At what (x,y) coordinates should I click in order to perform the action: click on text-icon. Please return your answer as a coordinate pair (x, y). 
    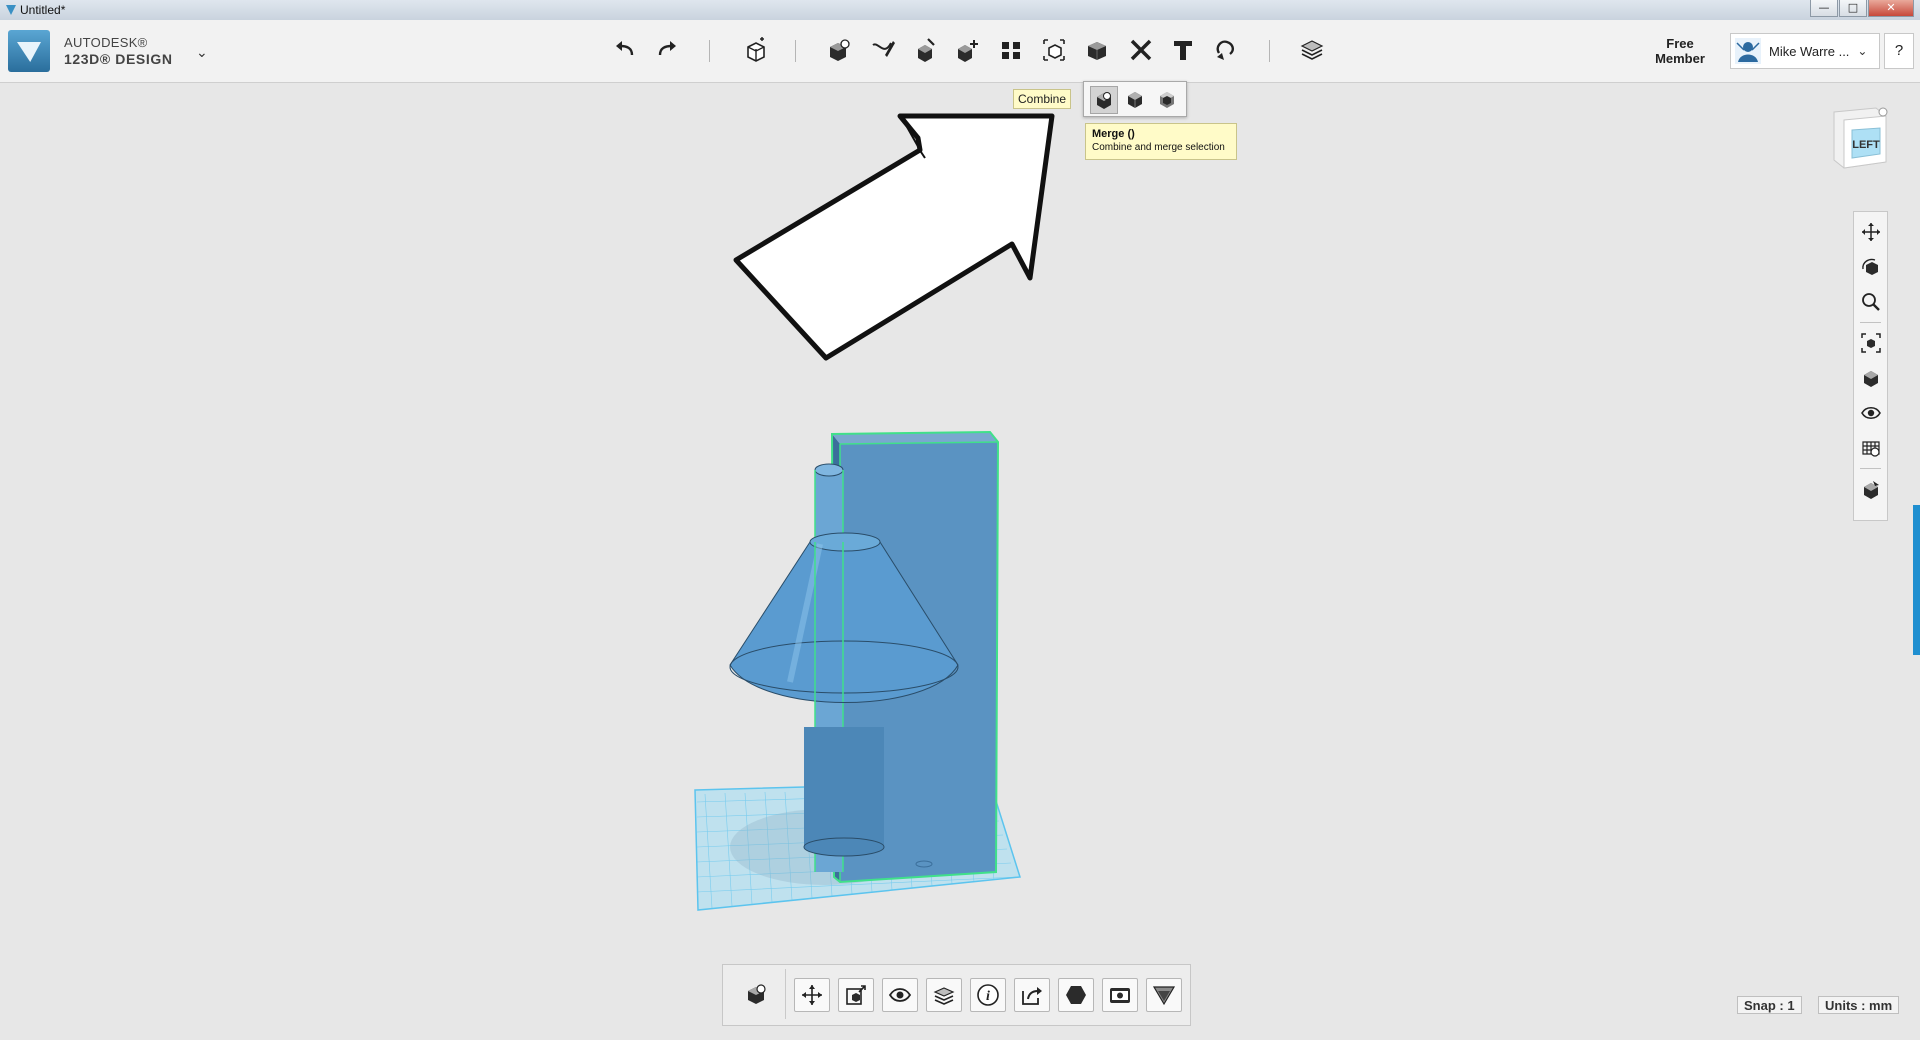
    Looking at the image, I should click on (1183, 50).